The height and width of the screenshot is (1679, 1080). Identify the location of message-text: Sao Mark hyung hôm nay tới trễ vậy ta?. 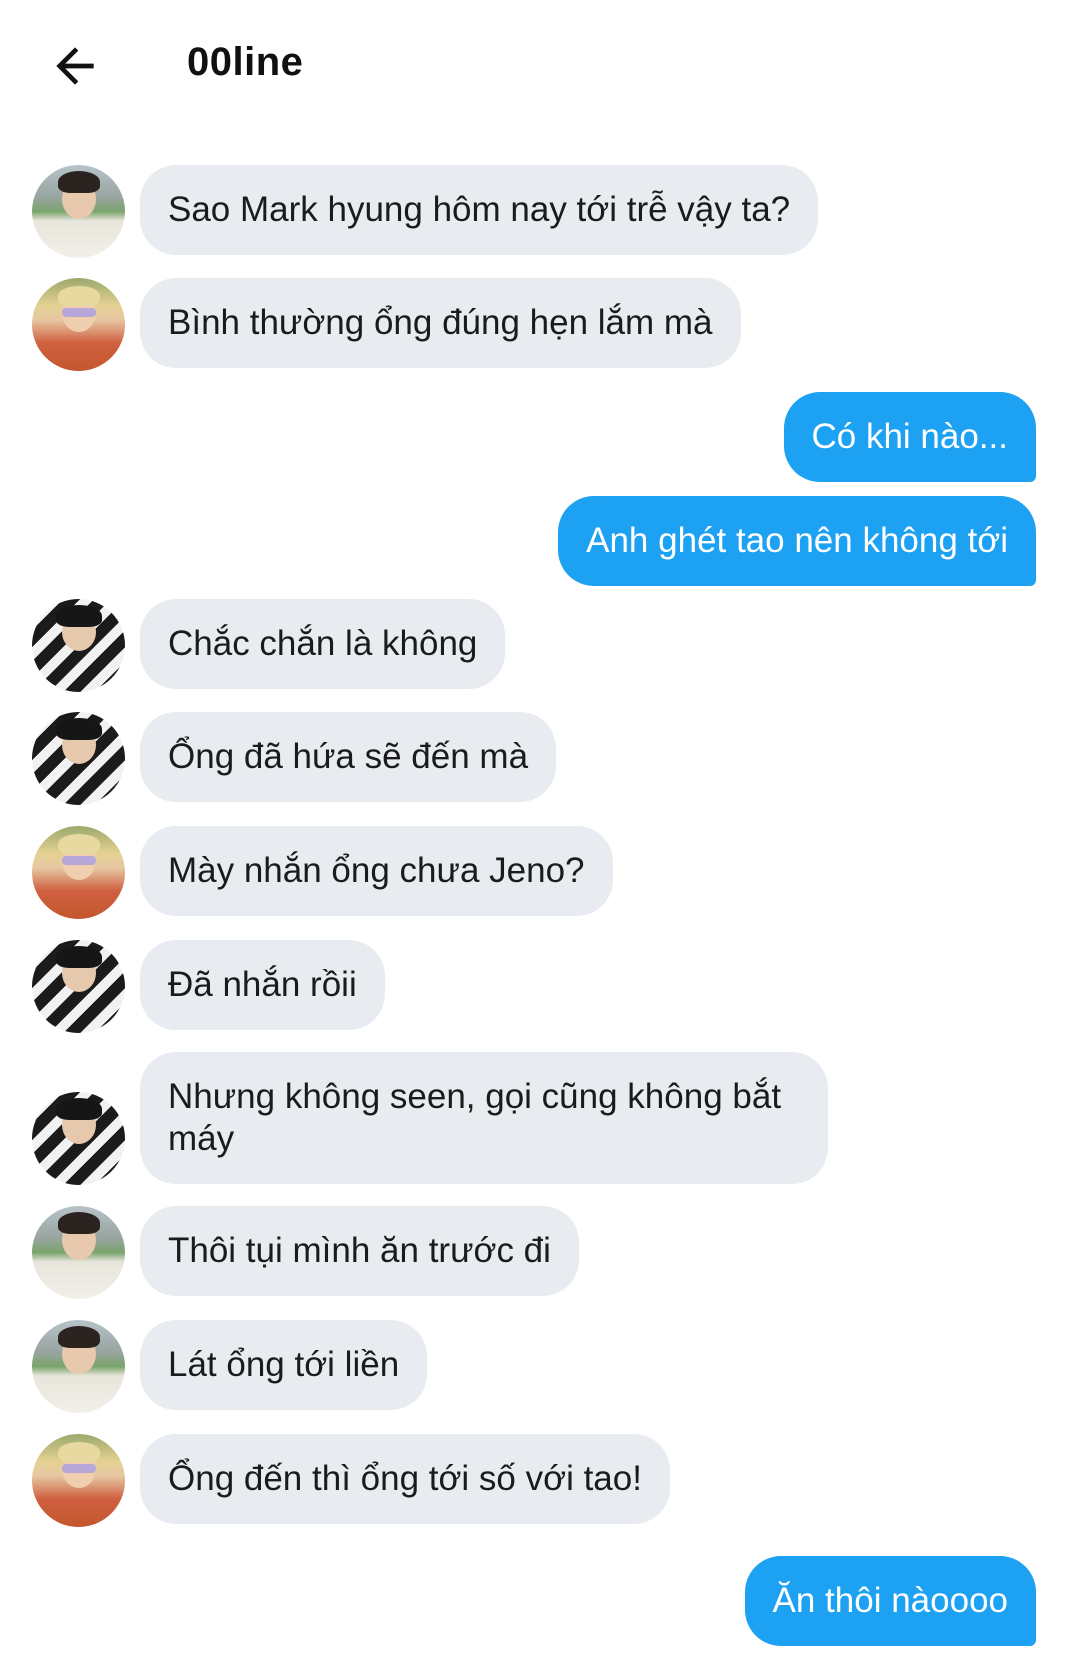
(479, 209).